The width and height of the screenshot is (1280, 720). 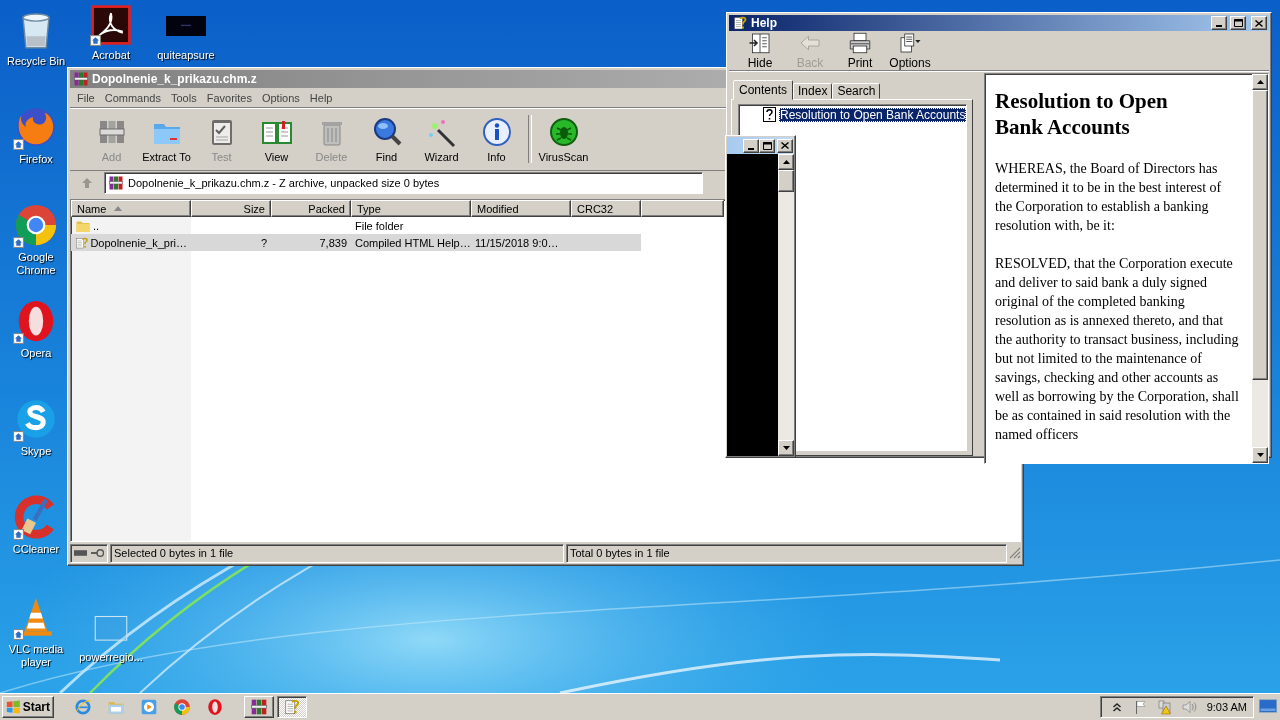 I want to click on column-header, so click(x=682, y=208).